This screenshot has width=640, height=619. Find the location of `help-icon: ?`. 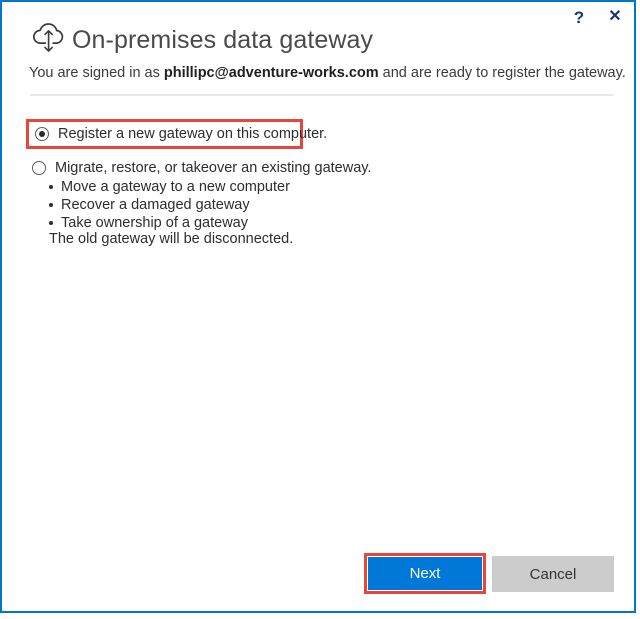

help-icon: ? is located at coordinates (579, 17).